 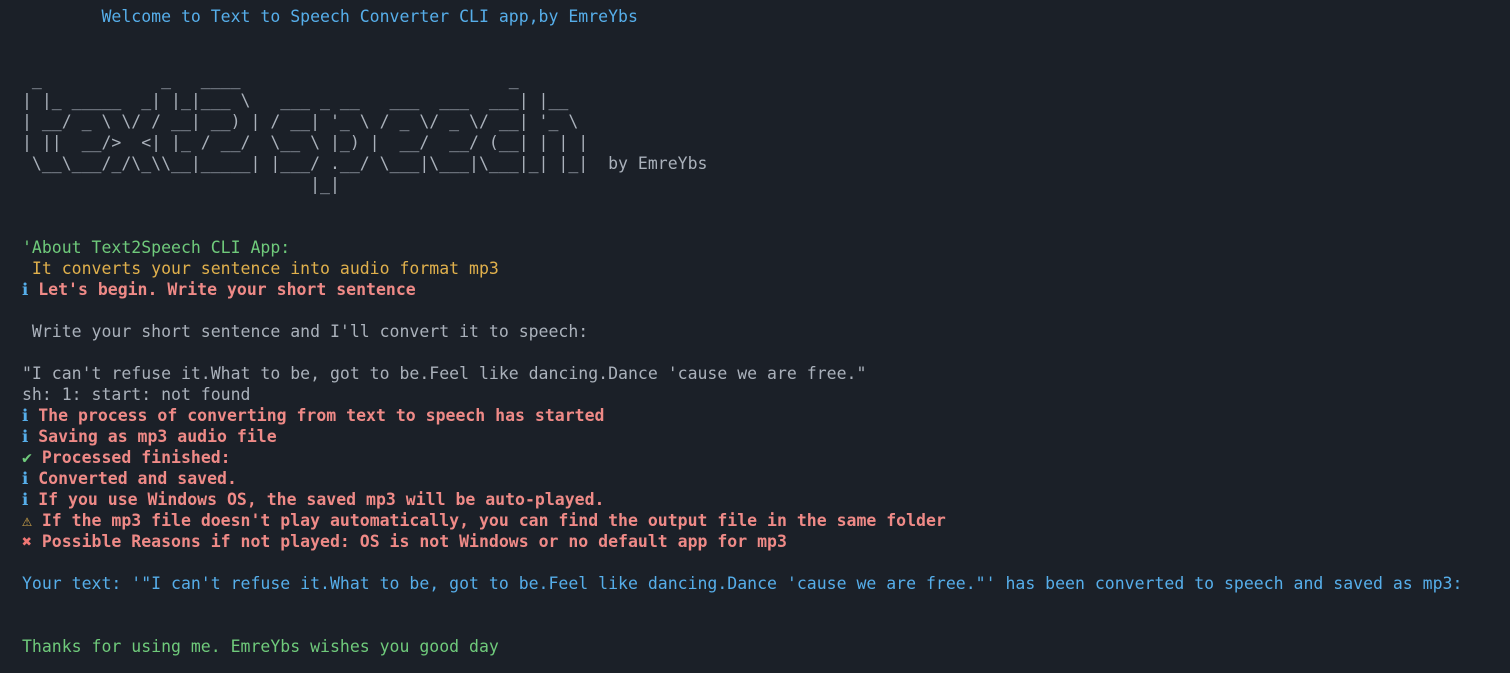 I want to click on log-text: Saving as mp3 audio file, so click(x=157, y=436).